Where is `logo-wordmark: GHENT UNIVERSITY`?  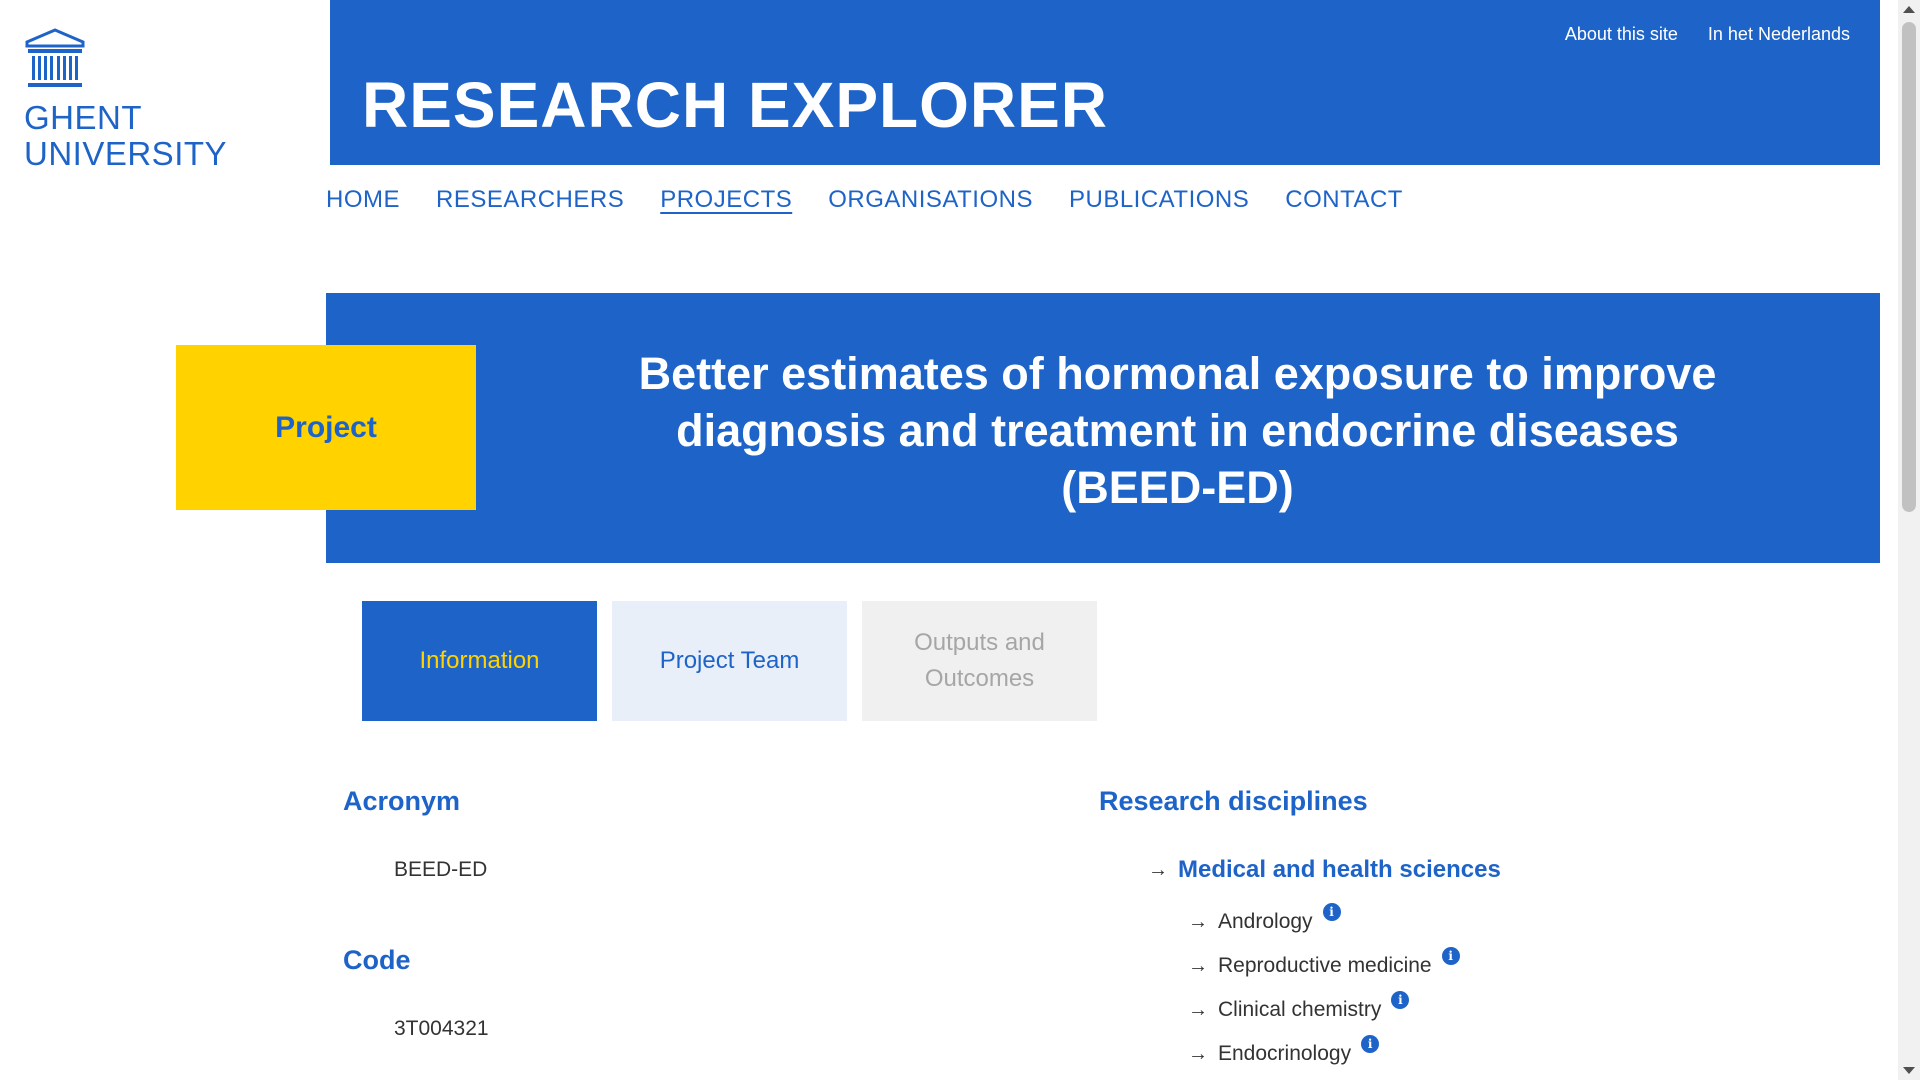 logo-wordmark: GHENT UNIVERSITY is located at coordinates (126, 135).